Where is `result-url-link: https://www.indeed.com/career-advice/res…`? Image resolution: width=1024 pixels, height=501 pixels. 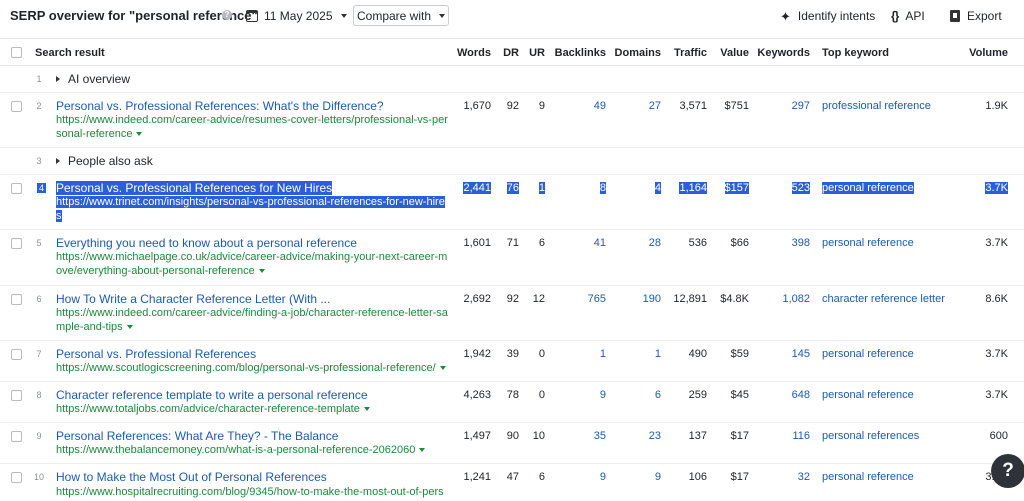 result-url-link: https://www.indeed.com/career-advice/res… is located at coordinates (252, 127).